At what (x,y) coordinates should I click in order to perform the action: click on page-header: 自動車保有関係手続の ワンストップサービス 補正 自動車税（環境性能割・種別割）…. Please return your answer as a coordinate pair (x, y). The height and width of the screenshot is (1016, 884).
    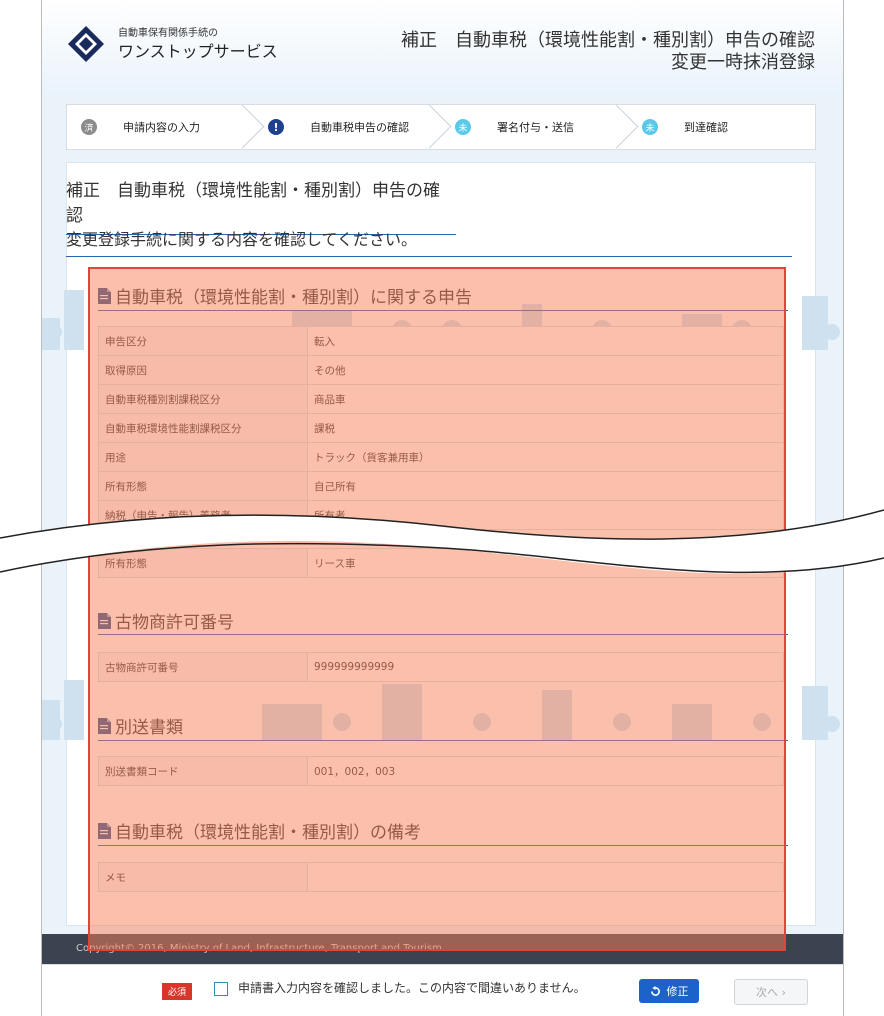
    Looking at the image, I should click on (442, 48).